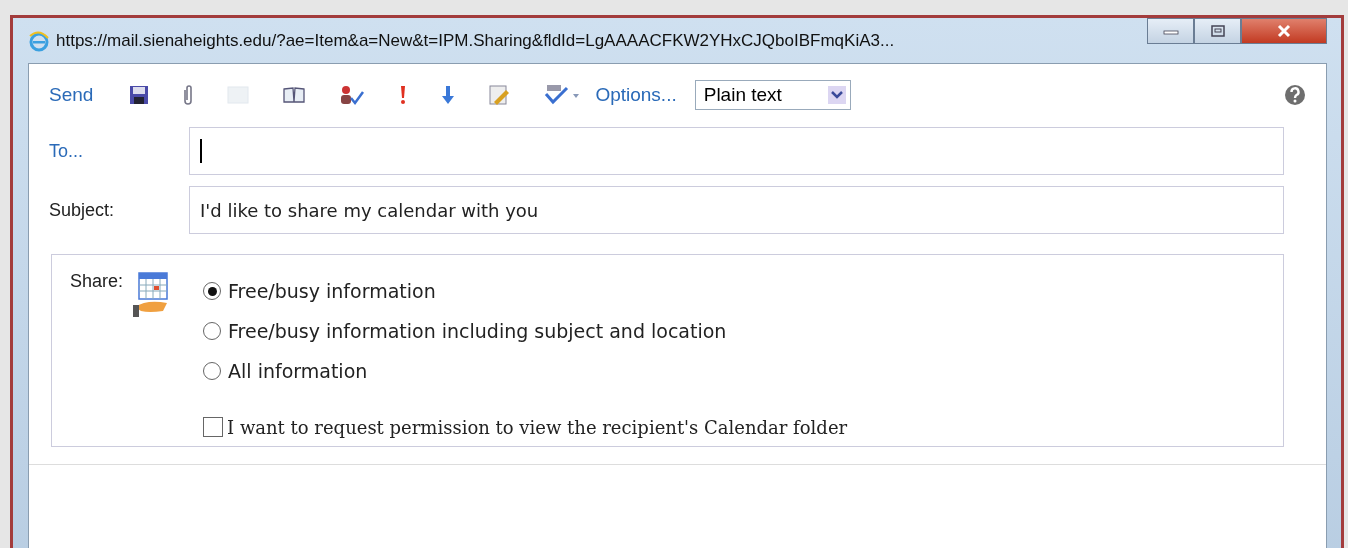 This screenshot has height=548, width=1348. Describe the element at coordinates (82, 210) in the screenshot. I see `subject-label: Subject:` at that location.